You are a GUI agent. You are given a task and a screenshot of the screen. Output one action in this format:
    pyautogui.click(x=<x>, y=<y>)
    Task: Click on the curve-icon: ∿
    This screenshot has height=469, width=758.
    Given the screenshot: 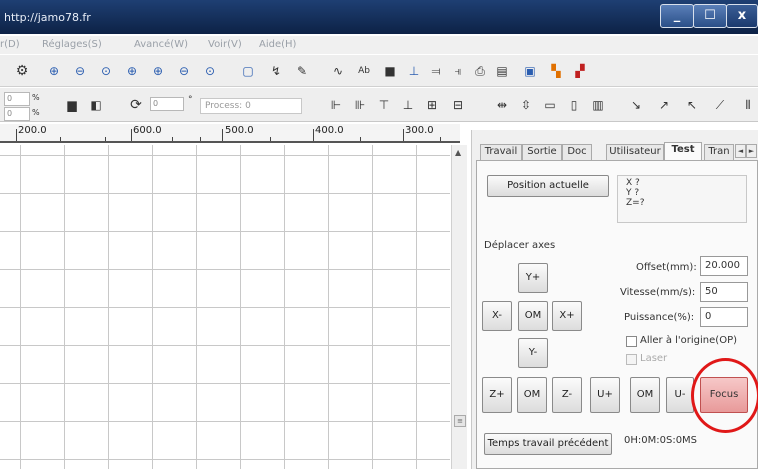 What is the action you would take?
    pyautogui.click(x=338, y=71)
    